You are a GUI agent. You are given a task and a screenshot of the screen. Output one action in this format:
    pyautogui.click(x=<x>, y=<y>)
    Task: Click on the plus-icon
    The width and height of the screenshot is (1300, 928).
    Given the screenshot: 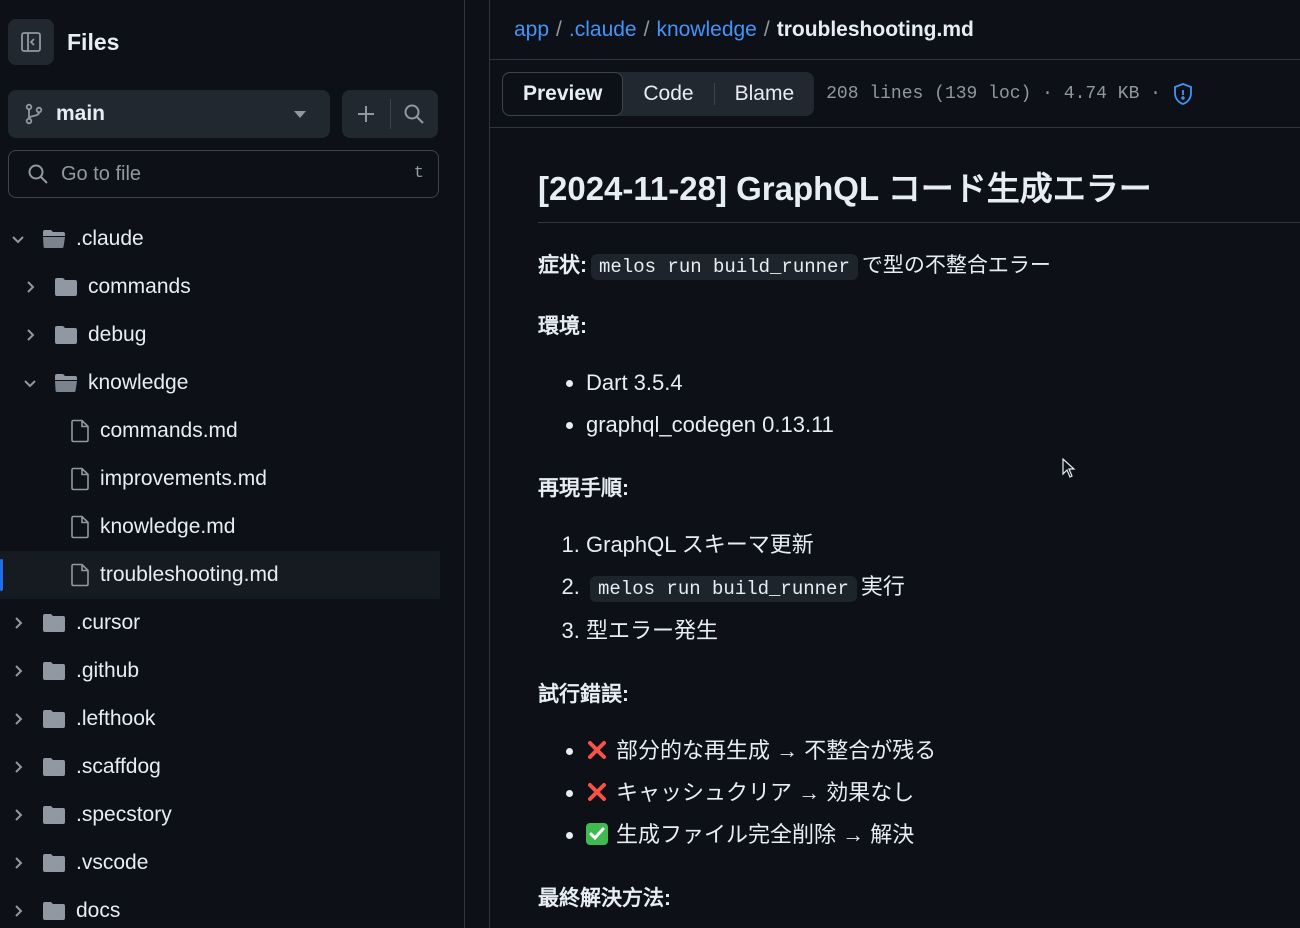 What is the action you would take?
    pyautogui.click(x=365, y=114)
    